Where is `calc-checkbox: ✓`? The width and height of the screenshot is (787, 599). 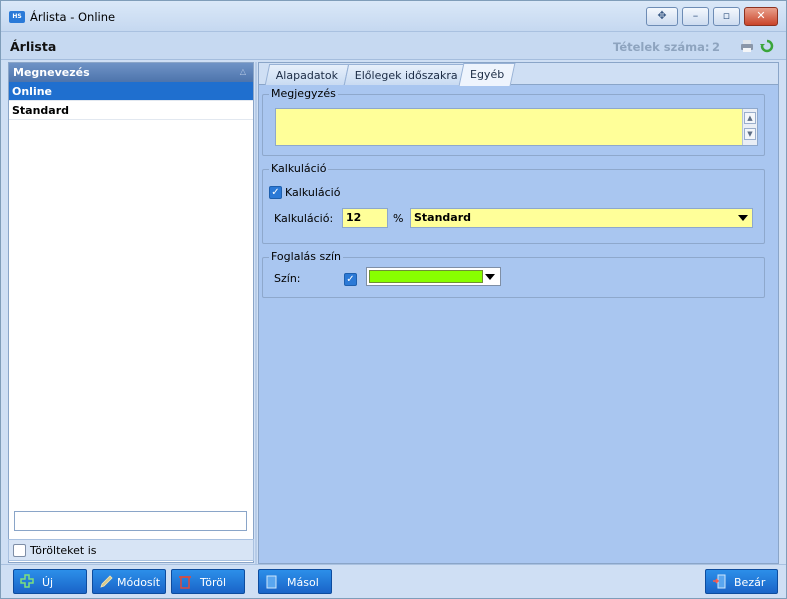 calc-checkbox: ✓ is located at coordinates (275, 192).